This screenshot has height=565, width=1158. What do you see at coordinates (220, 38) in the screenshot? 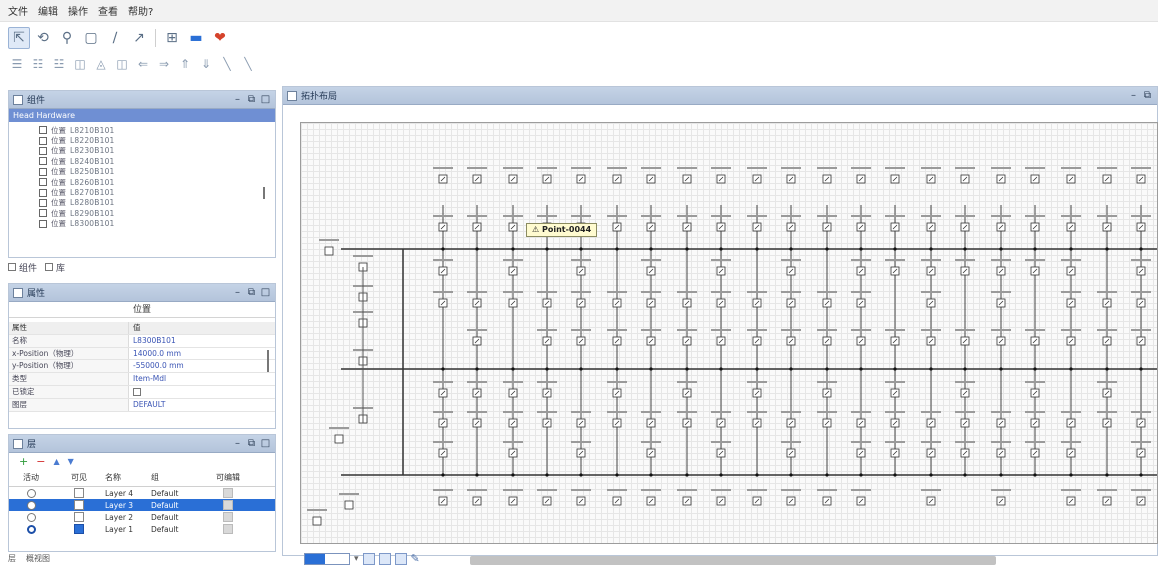
I see `heart-icon: ❤` at bounding box center [220, 38].